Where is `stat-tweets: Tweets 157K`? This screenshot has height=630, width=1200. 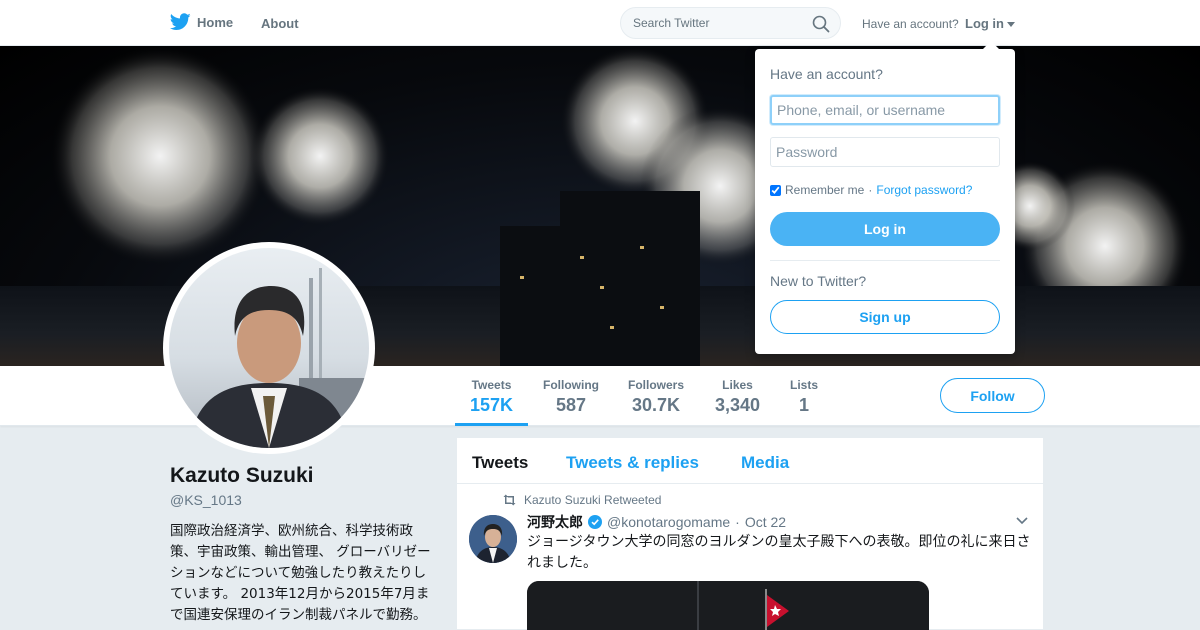
stat-tweets: Tweets 157K is located at coordinates (491, 397).